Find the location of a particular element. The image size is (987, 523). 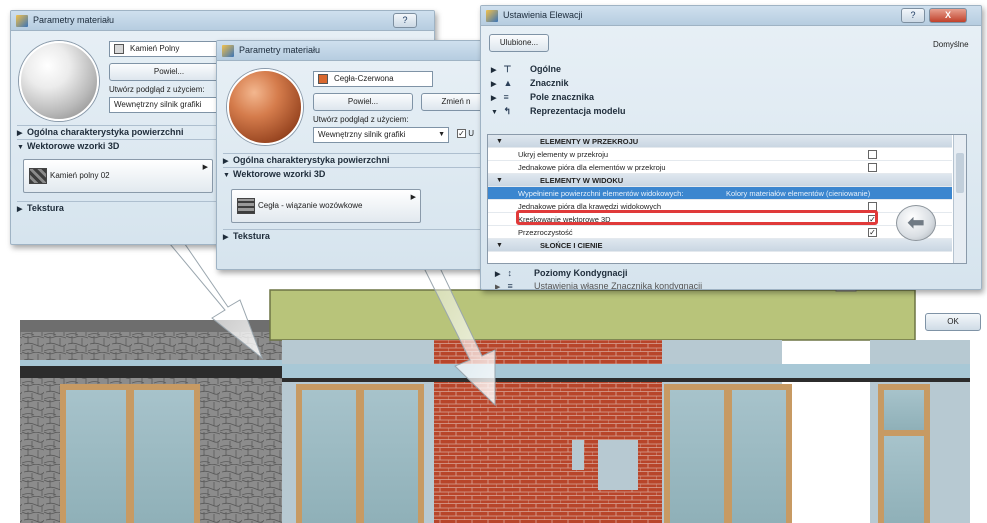

vector-pattern-name: Cegła - wiązanie wozówkowe is located at coordinates (310, 205).